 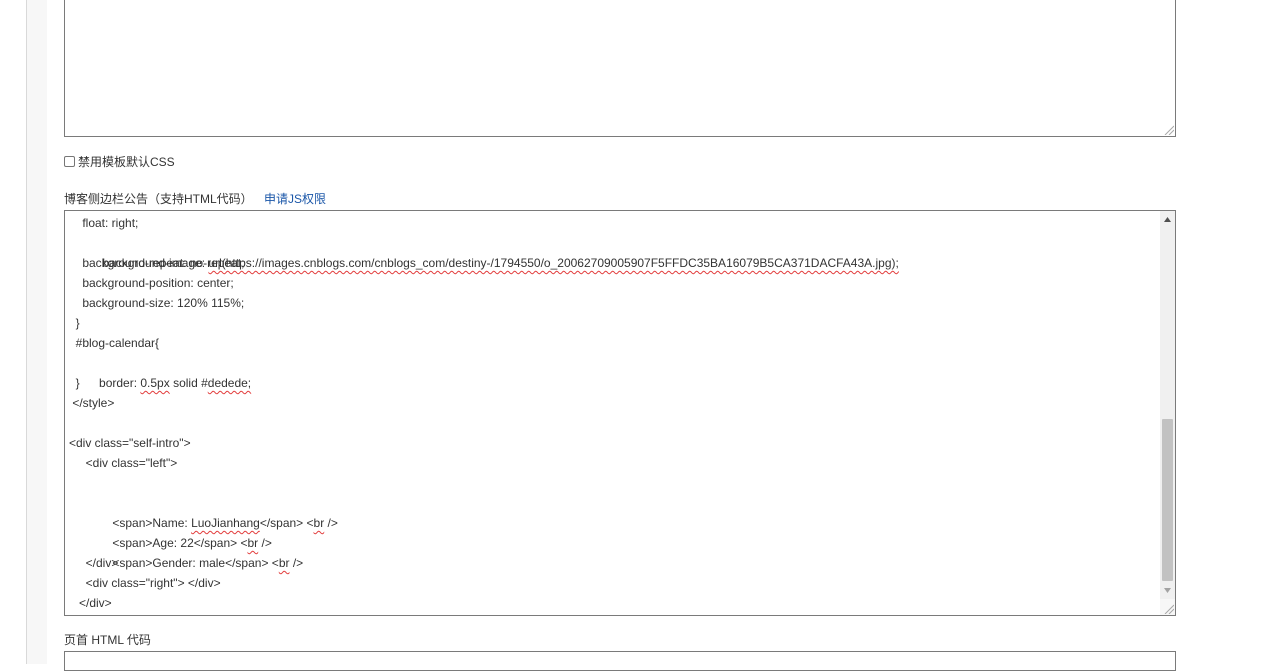 What do you see at coordinates (69, 161) in the screenshot?
I see `disable-default-css-checkbox` at bounding box center [69, 161].